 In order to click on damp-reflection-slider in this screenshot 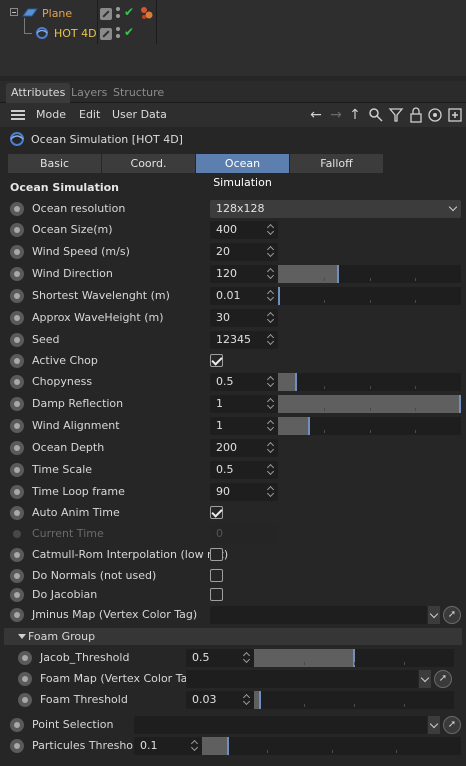, I will do `click(369, 404)`.